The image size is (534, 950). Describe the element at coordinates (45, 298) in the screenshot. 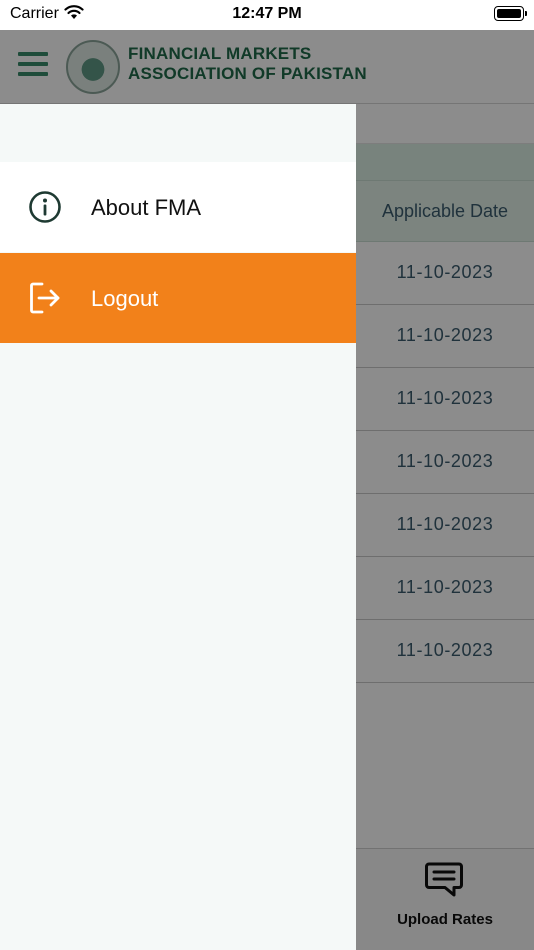

I see `logout-icon` at that location.